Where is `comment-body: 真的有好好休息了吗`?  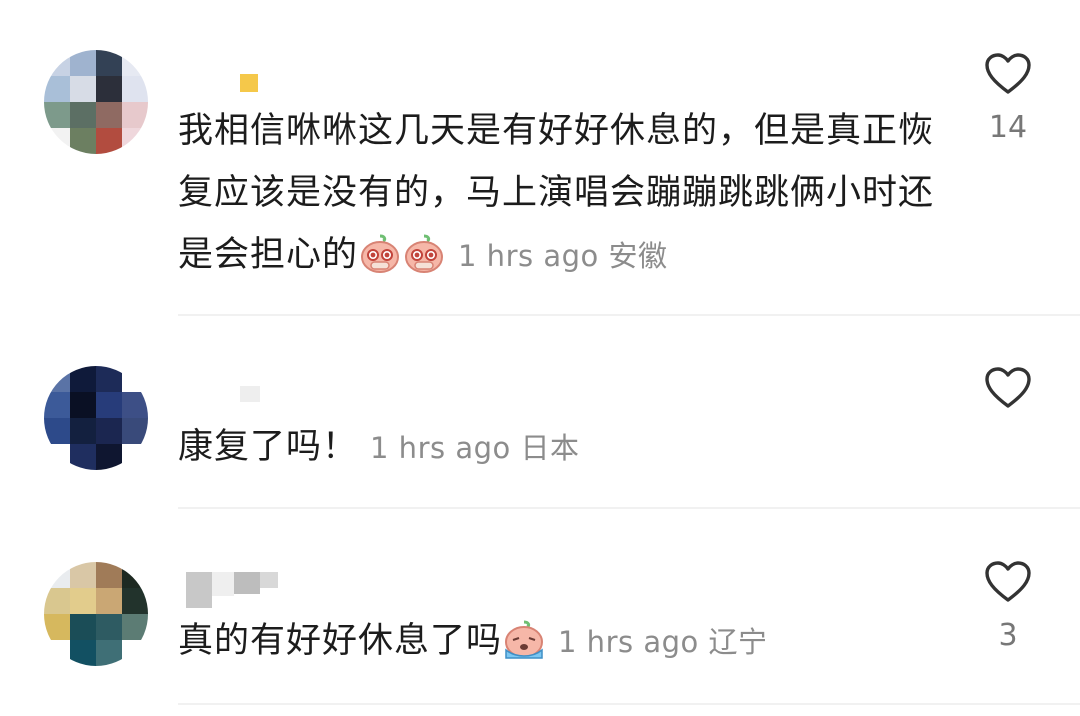 comment-body: 真的有好好休息了吗 is located at coordinates (340, 641).